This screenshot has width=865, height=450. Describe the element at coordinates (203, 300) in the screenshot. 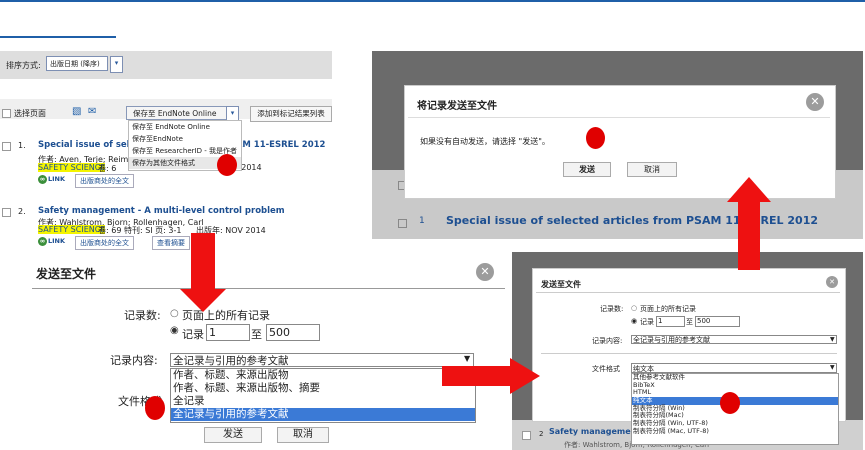

I see `down-arrow-head` at that location.